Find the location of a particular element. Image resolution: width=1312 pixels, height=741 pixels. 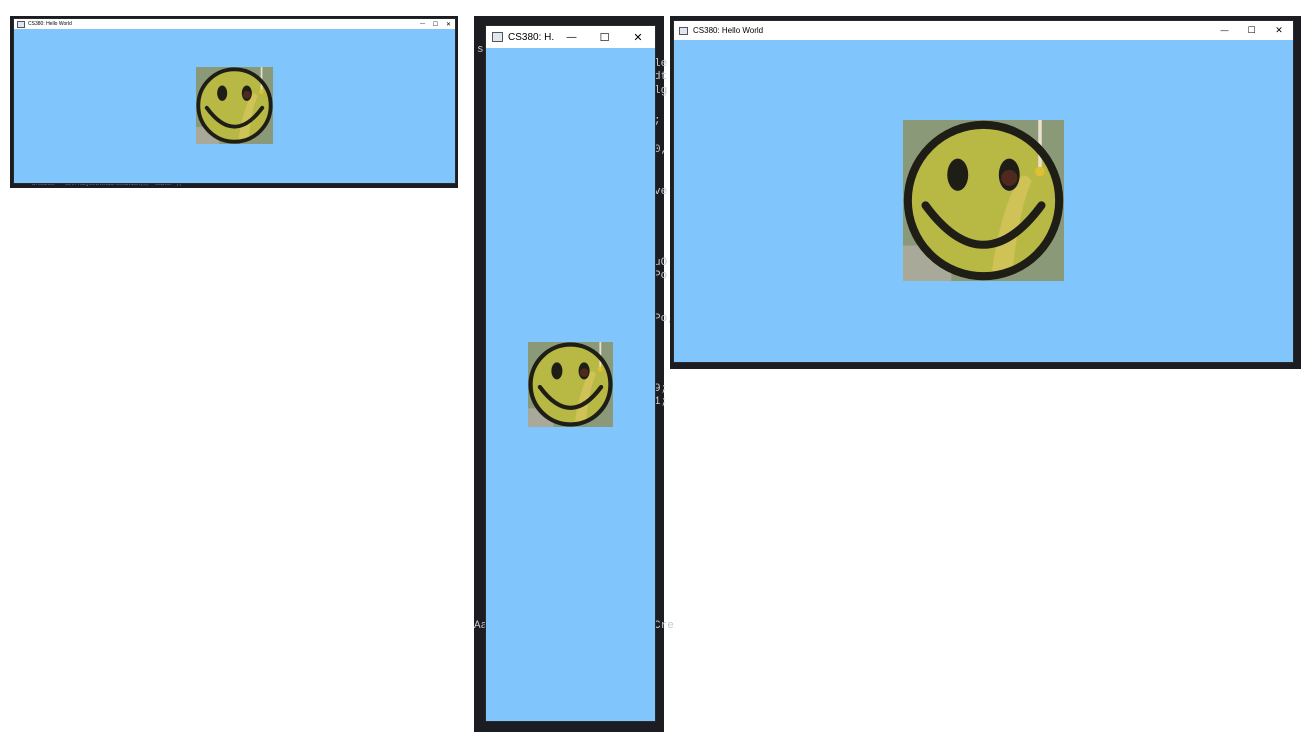

code-fragment: le is located at coordinates (661, 64).